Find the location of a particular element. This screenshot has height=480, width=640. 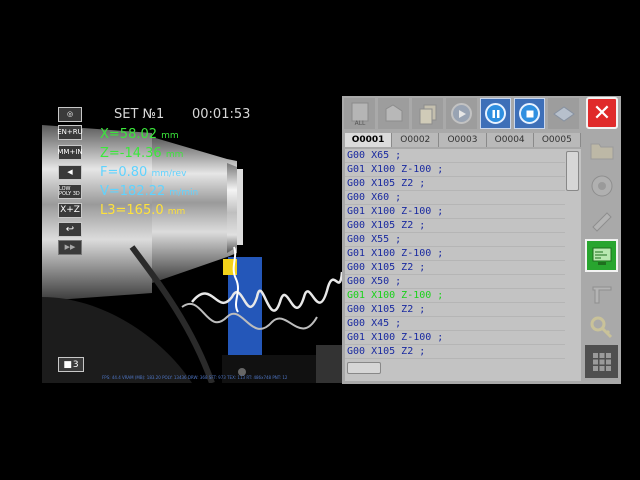

tab-o0002: O0002 is located at coordinates (416, 140).